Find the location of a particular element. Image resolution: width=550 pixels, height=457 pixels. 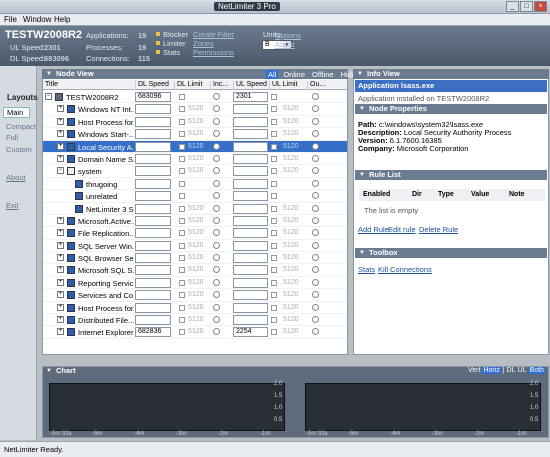

minimize-icon: _ is located at coordinates (512, 6).